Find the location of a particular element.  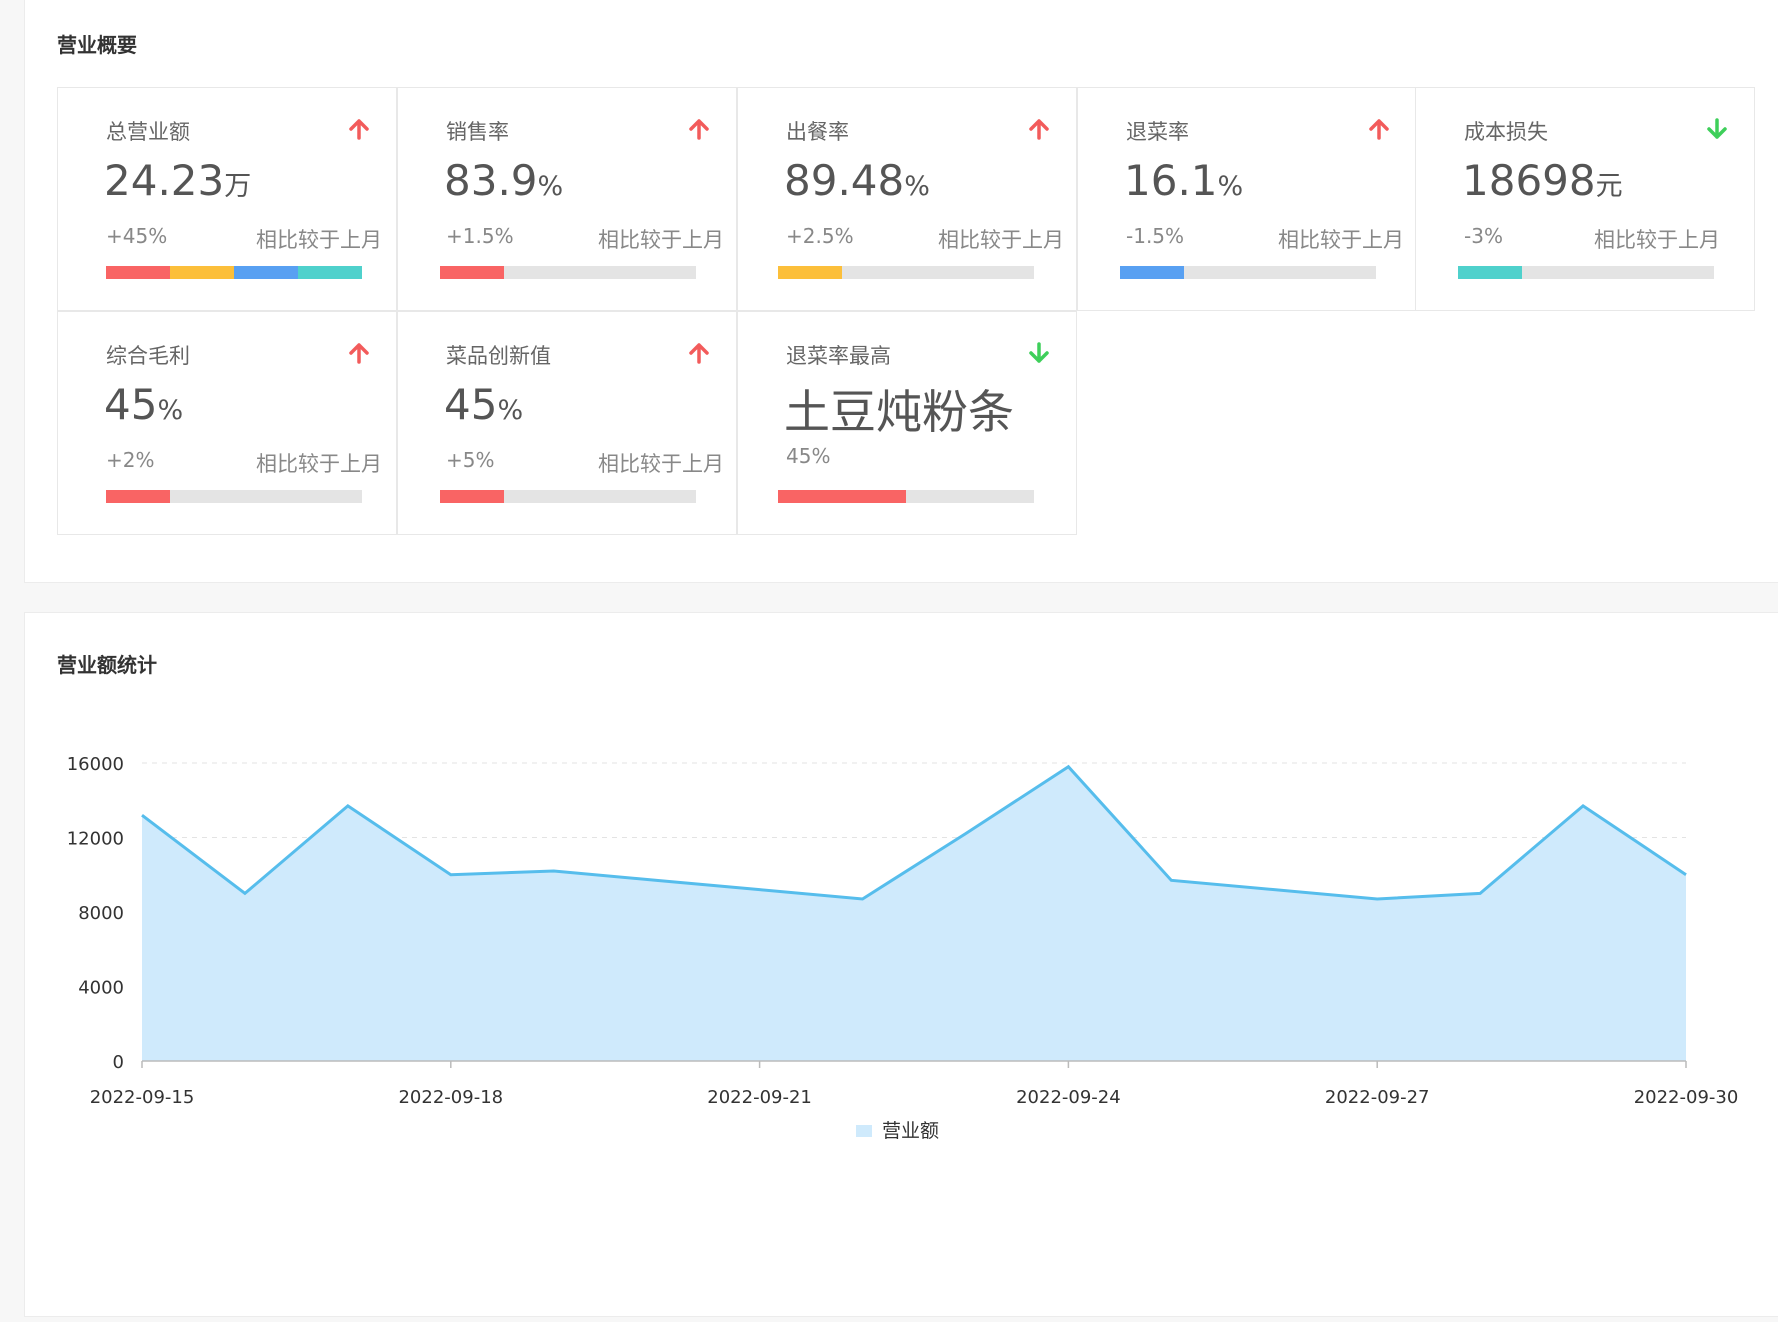

kpi-card-value: 24.23万 is located at coordinates (177, 180).